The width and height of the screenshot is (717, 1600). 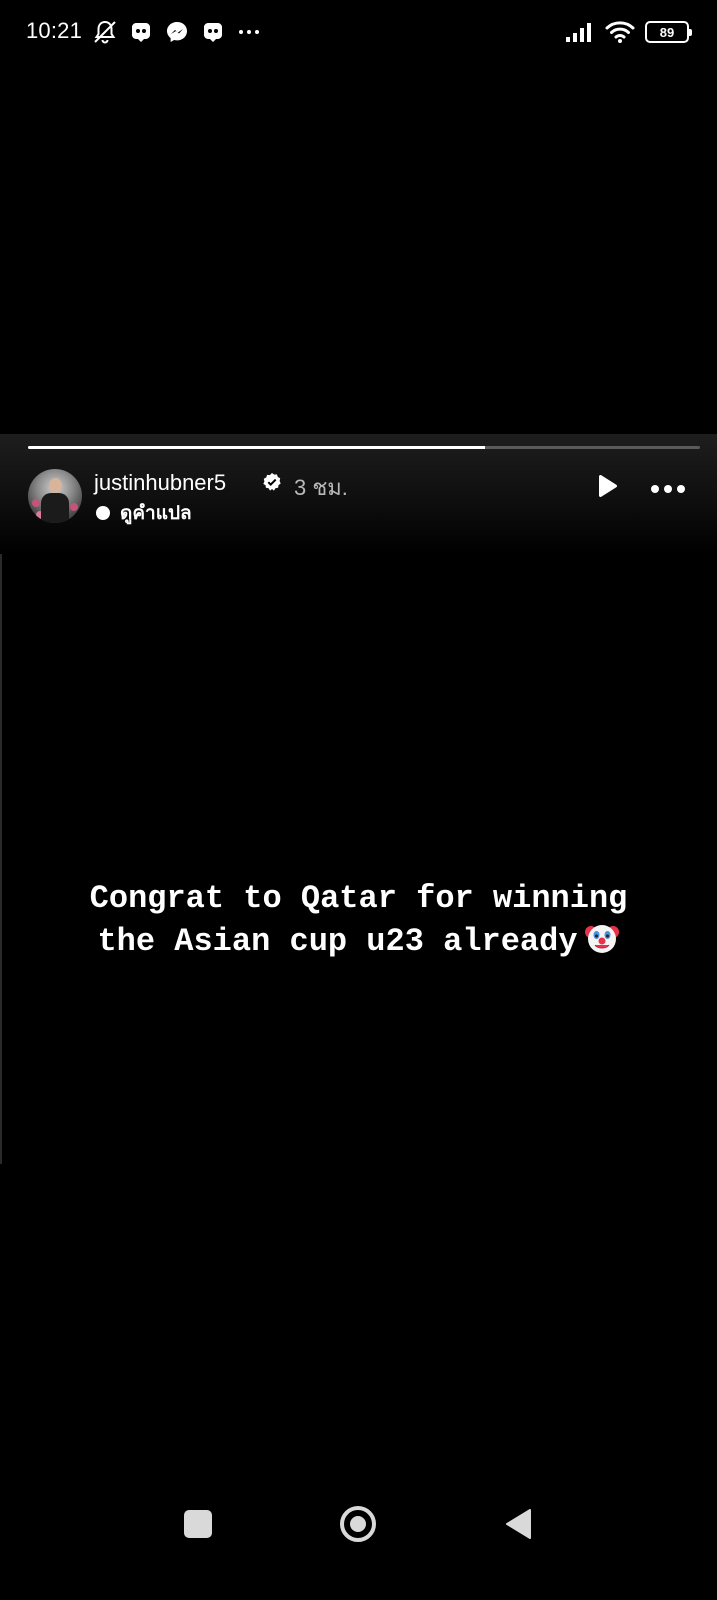 I want to click on story-text-line-1: Congrat to Qatar for winning, so click(x=358, y=898).